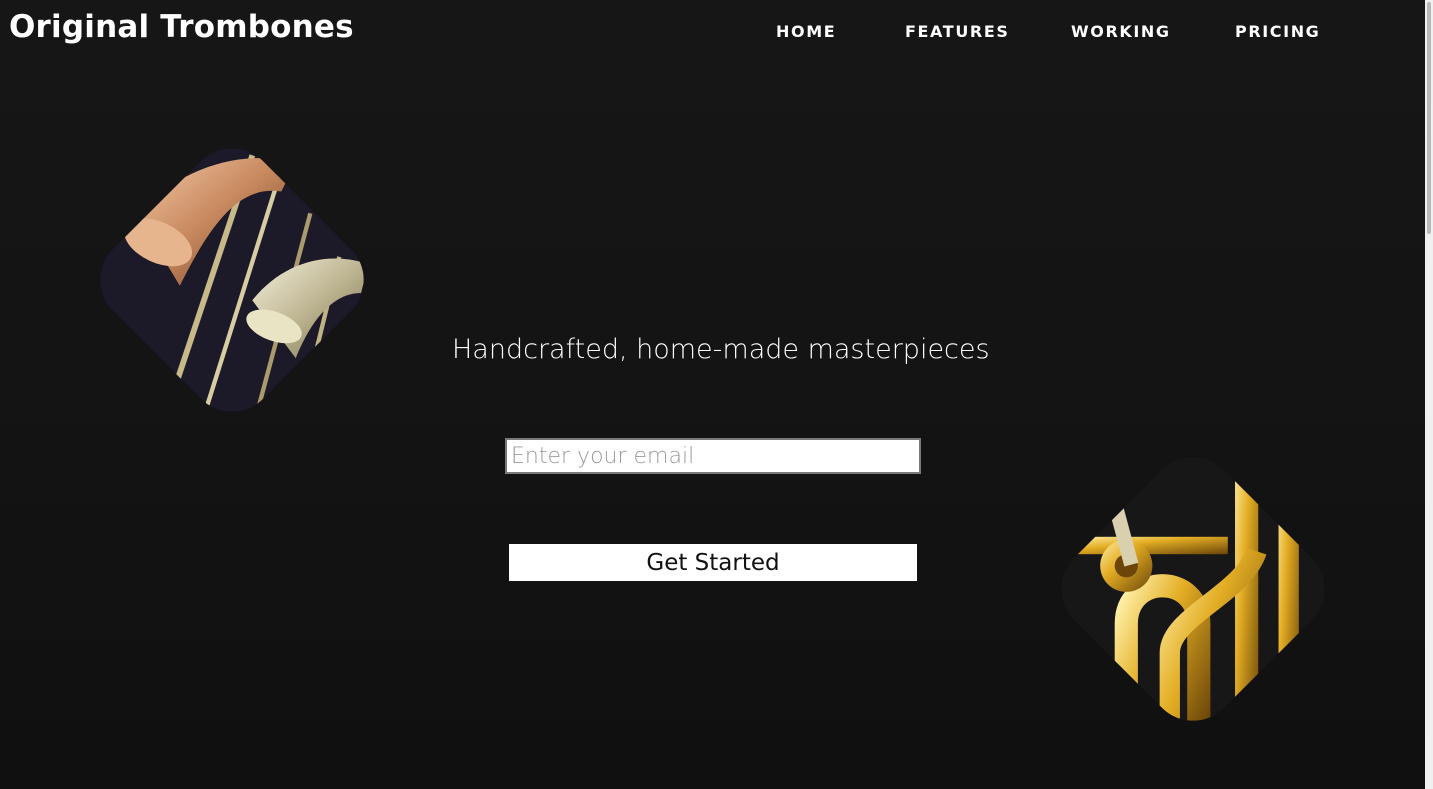 This screenshot has height=789, width=1433. What do you see at coordinates (713, 562) in the screenshot?
I see `get-started-button: Get Started` at bounding box center [713, 562].